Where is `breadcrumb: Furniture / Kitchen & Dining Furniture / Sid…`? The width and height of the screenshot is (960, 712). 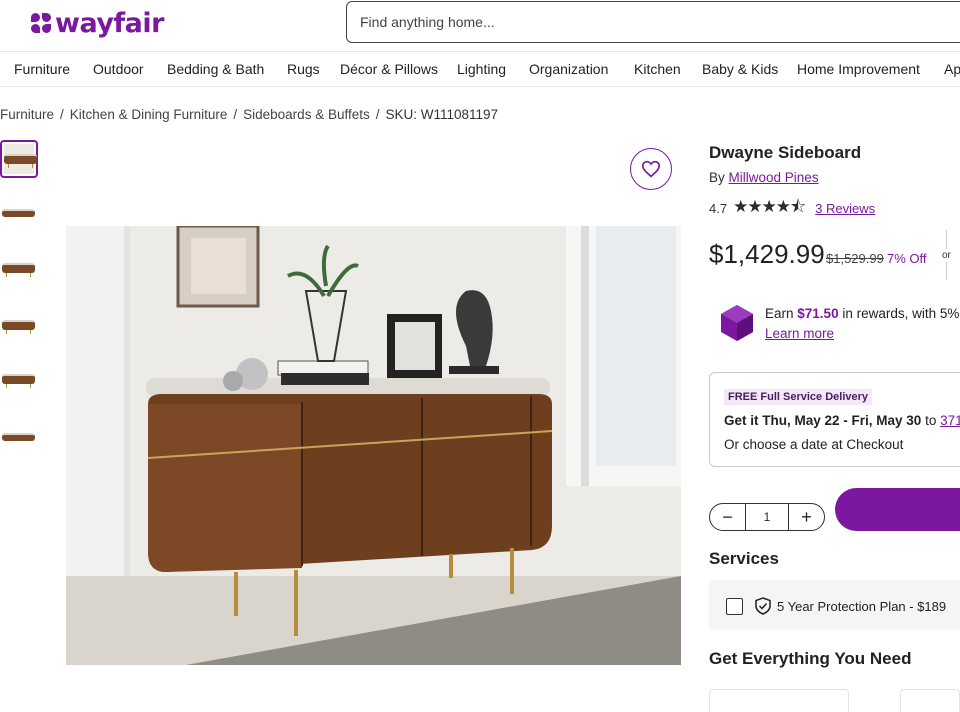 breadcrumb: Furniture / Kitchen & Dining Furniture / Sid… is located at coordinates (249, 114).